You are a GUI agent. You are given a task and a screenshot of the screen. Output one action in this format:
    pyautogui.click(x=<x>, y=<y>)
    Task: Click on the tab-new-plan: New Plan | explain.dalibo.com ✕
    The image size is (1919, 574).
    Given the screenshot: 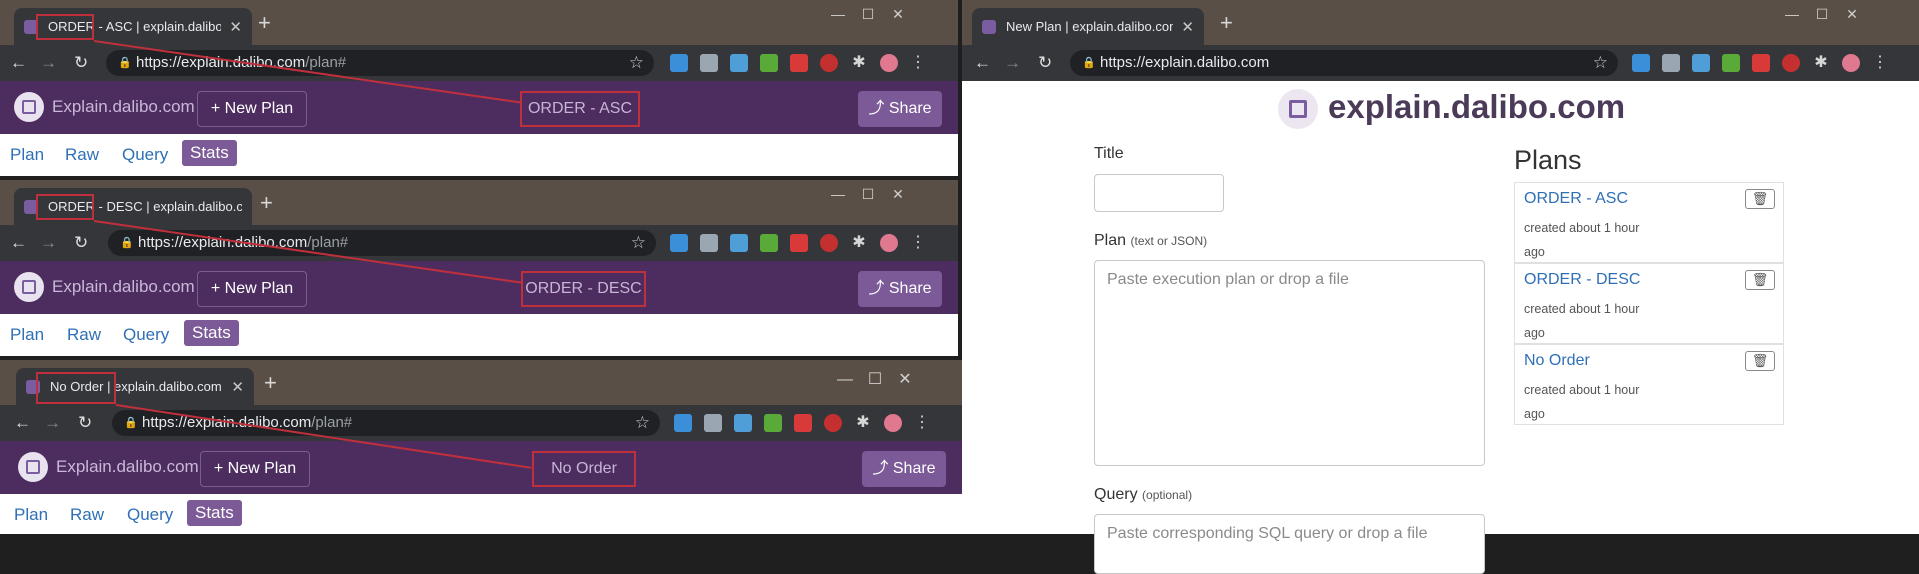 What is the action you would take?
    pyautogui.click(x=1088, y=26)
    